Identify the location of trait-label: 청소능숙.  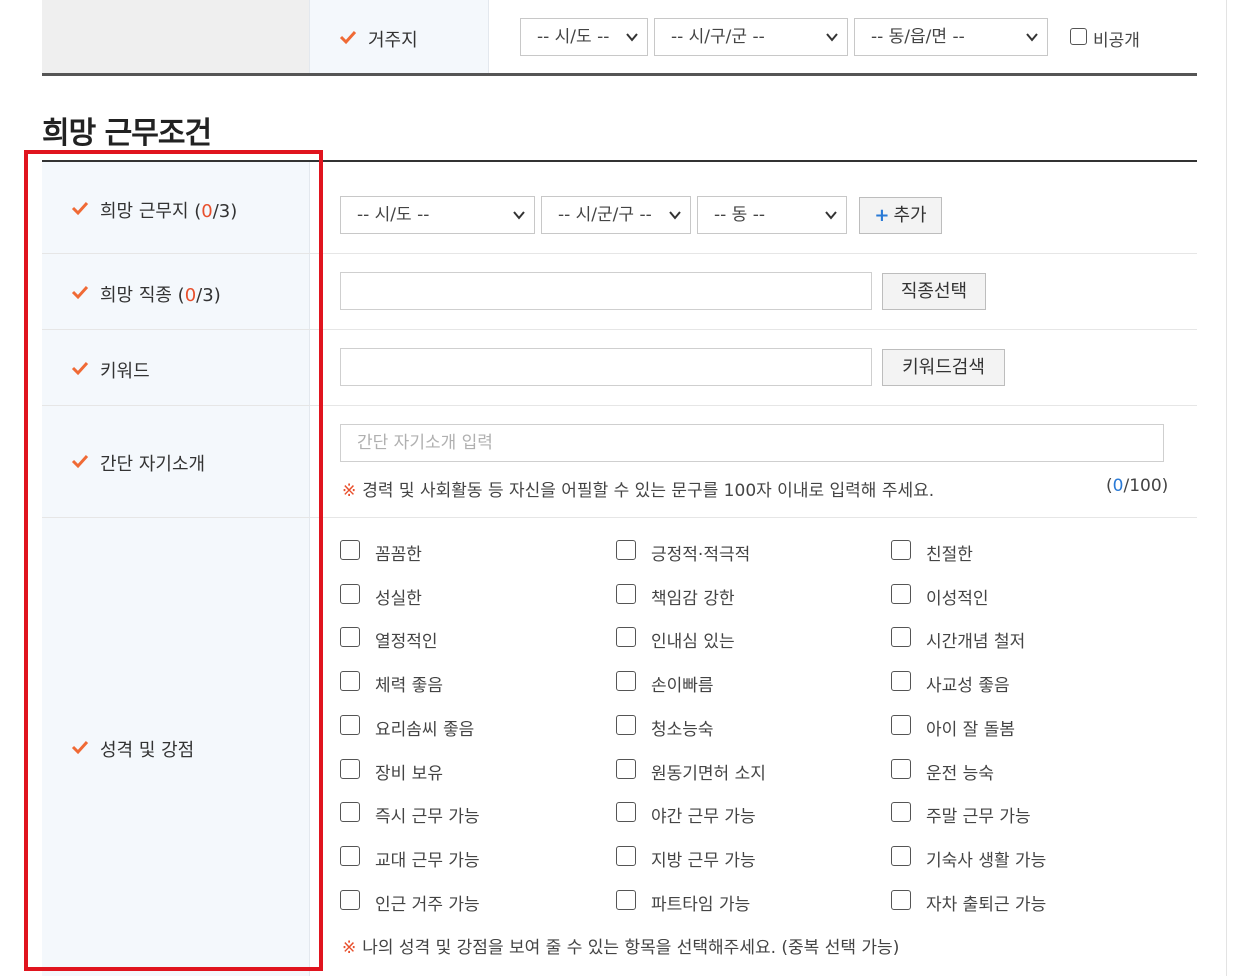
(682, 729).